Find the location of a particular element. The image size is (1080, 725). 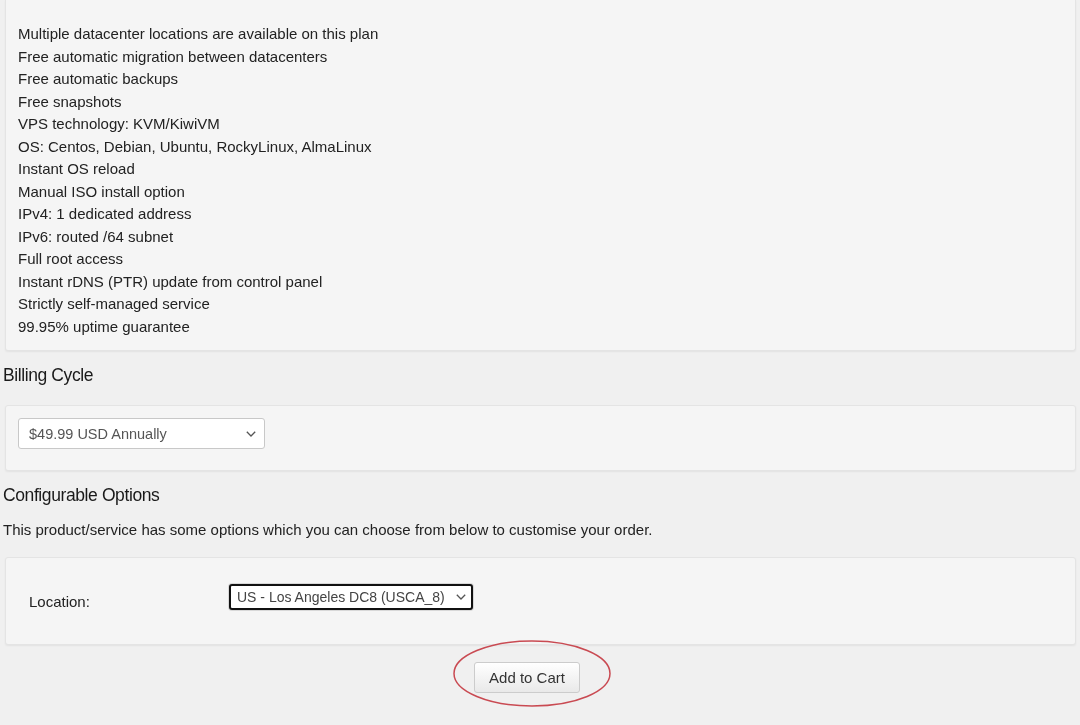

add-to-cart-button: Add to Cart is located at coordinates (527, 677).